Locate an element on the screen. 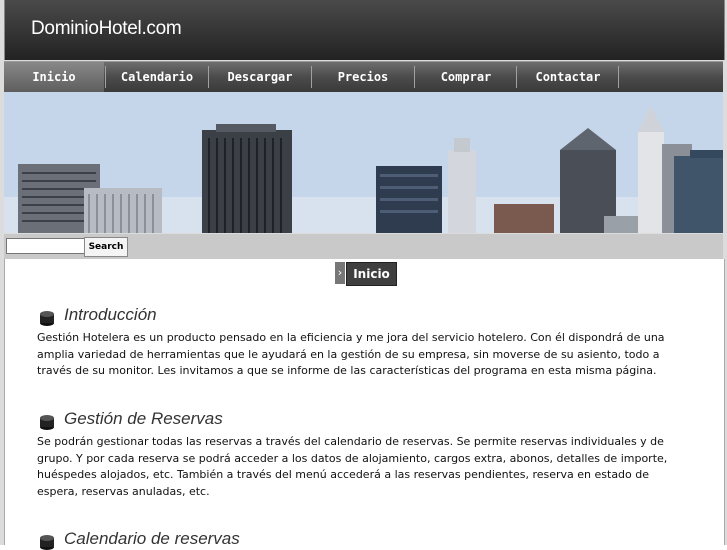 This screenshot has height=550, width=727. nav-item-comprar: Comprar is located at coordinates (466, 77).